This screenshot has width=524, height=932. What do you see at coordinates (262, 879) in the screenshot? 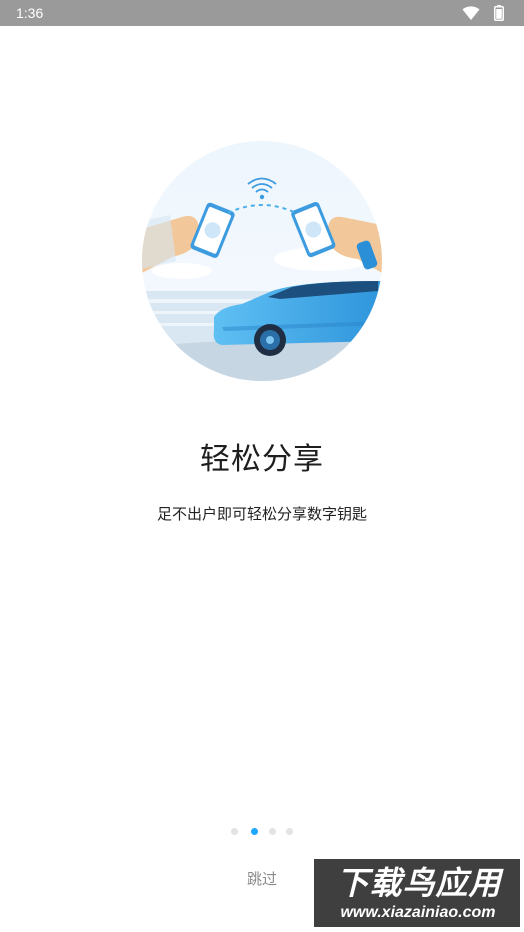
I see `skip-button: 跳过` at bounding box center [262, 879].